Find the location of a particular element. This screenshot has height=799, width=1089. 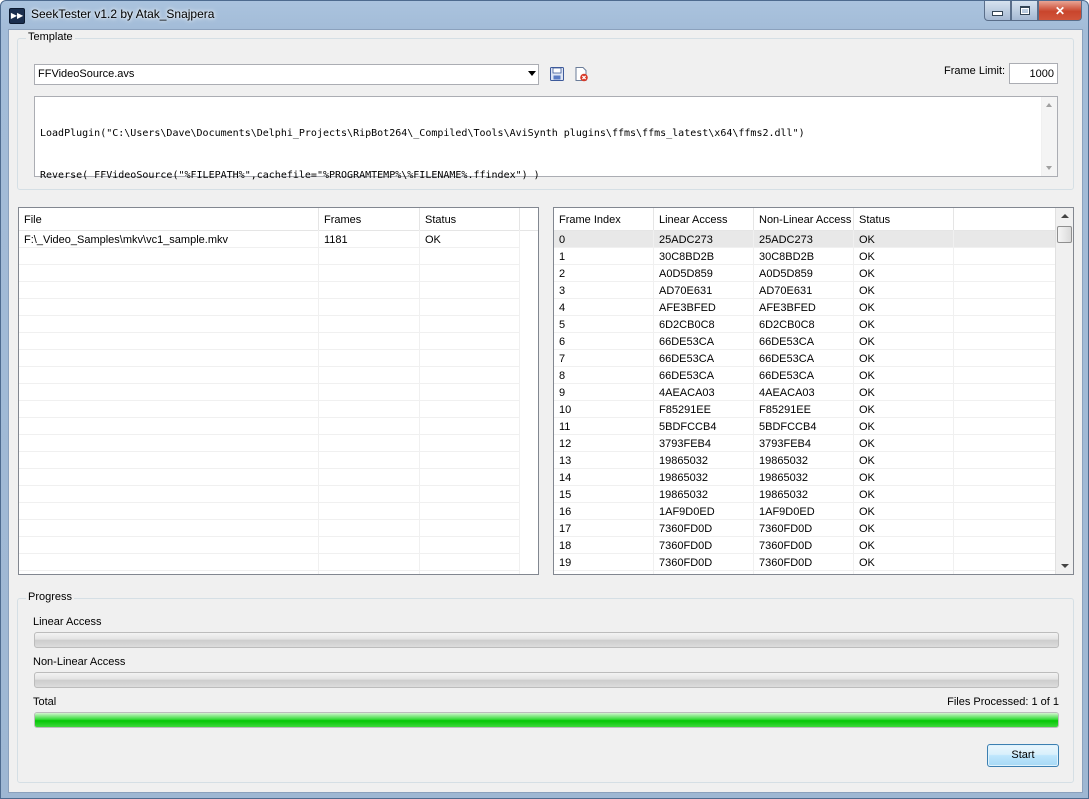

table-cell: 16 is located at coordinates (565, 512).